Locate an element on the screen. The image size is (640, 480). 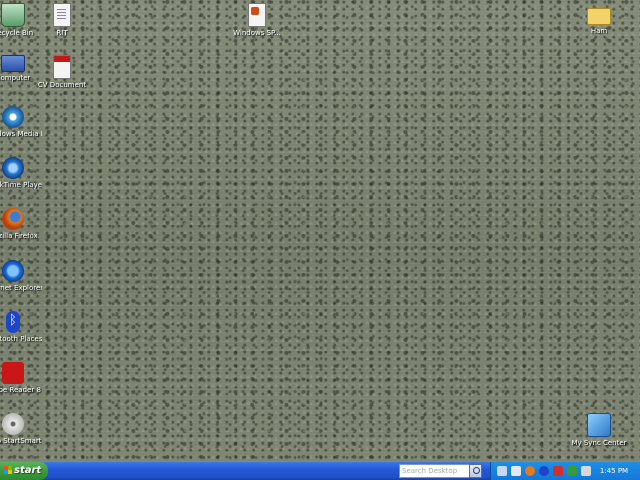
sync-center-desktop-icon: My Sync Center is located at coordinates (599, 430).